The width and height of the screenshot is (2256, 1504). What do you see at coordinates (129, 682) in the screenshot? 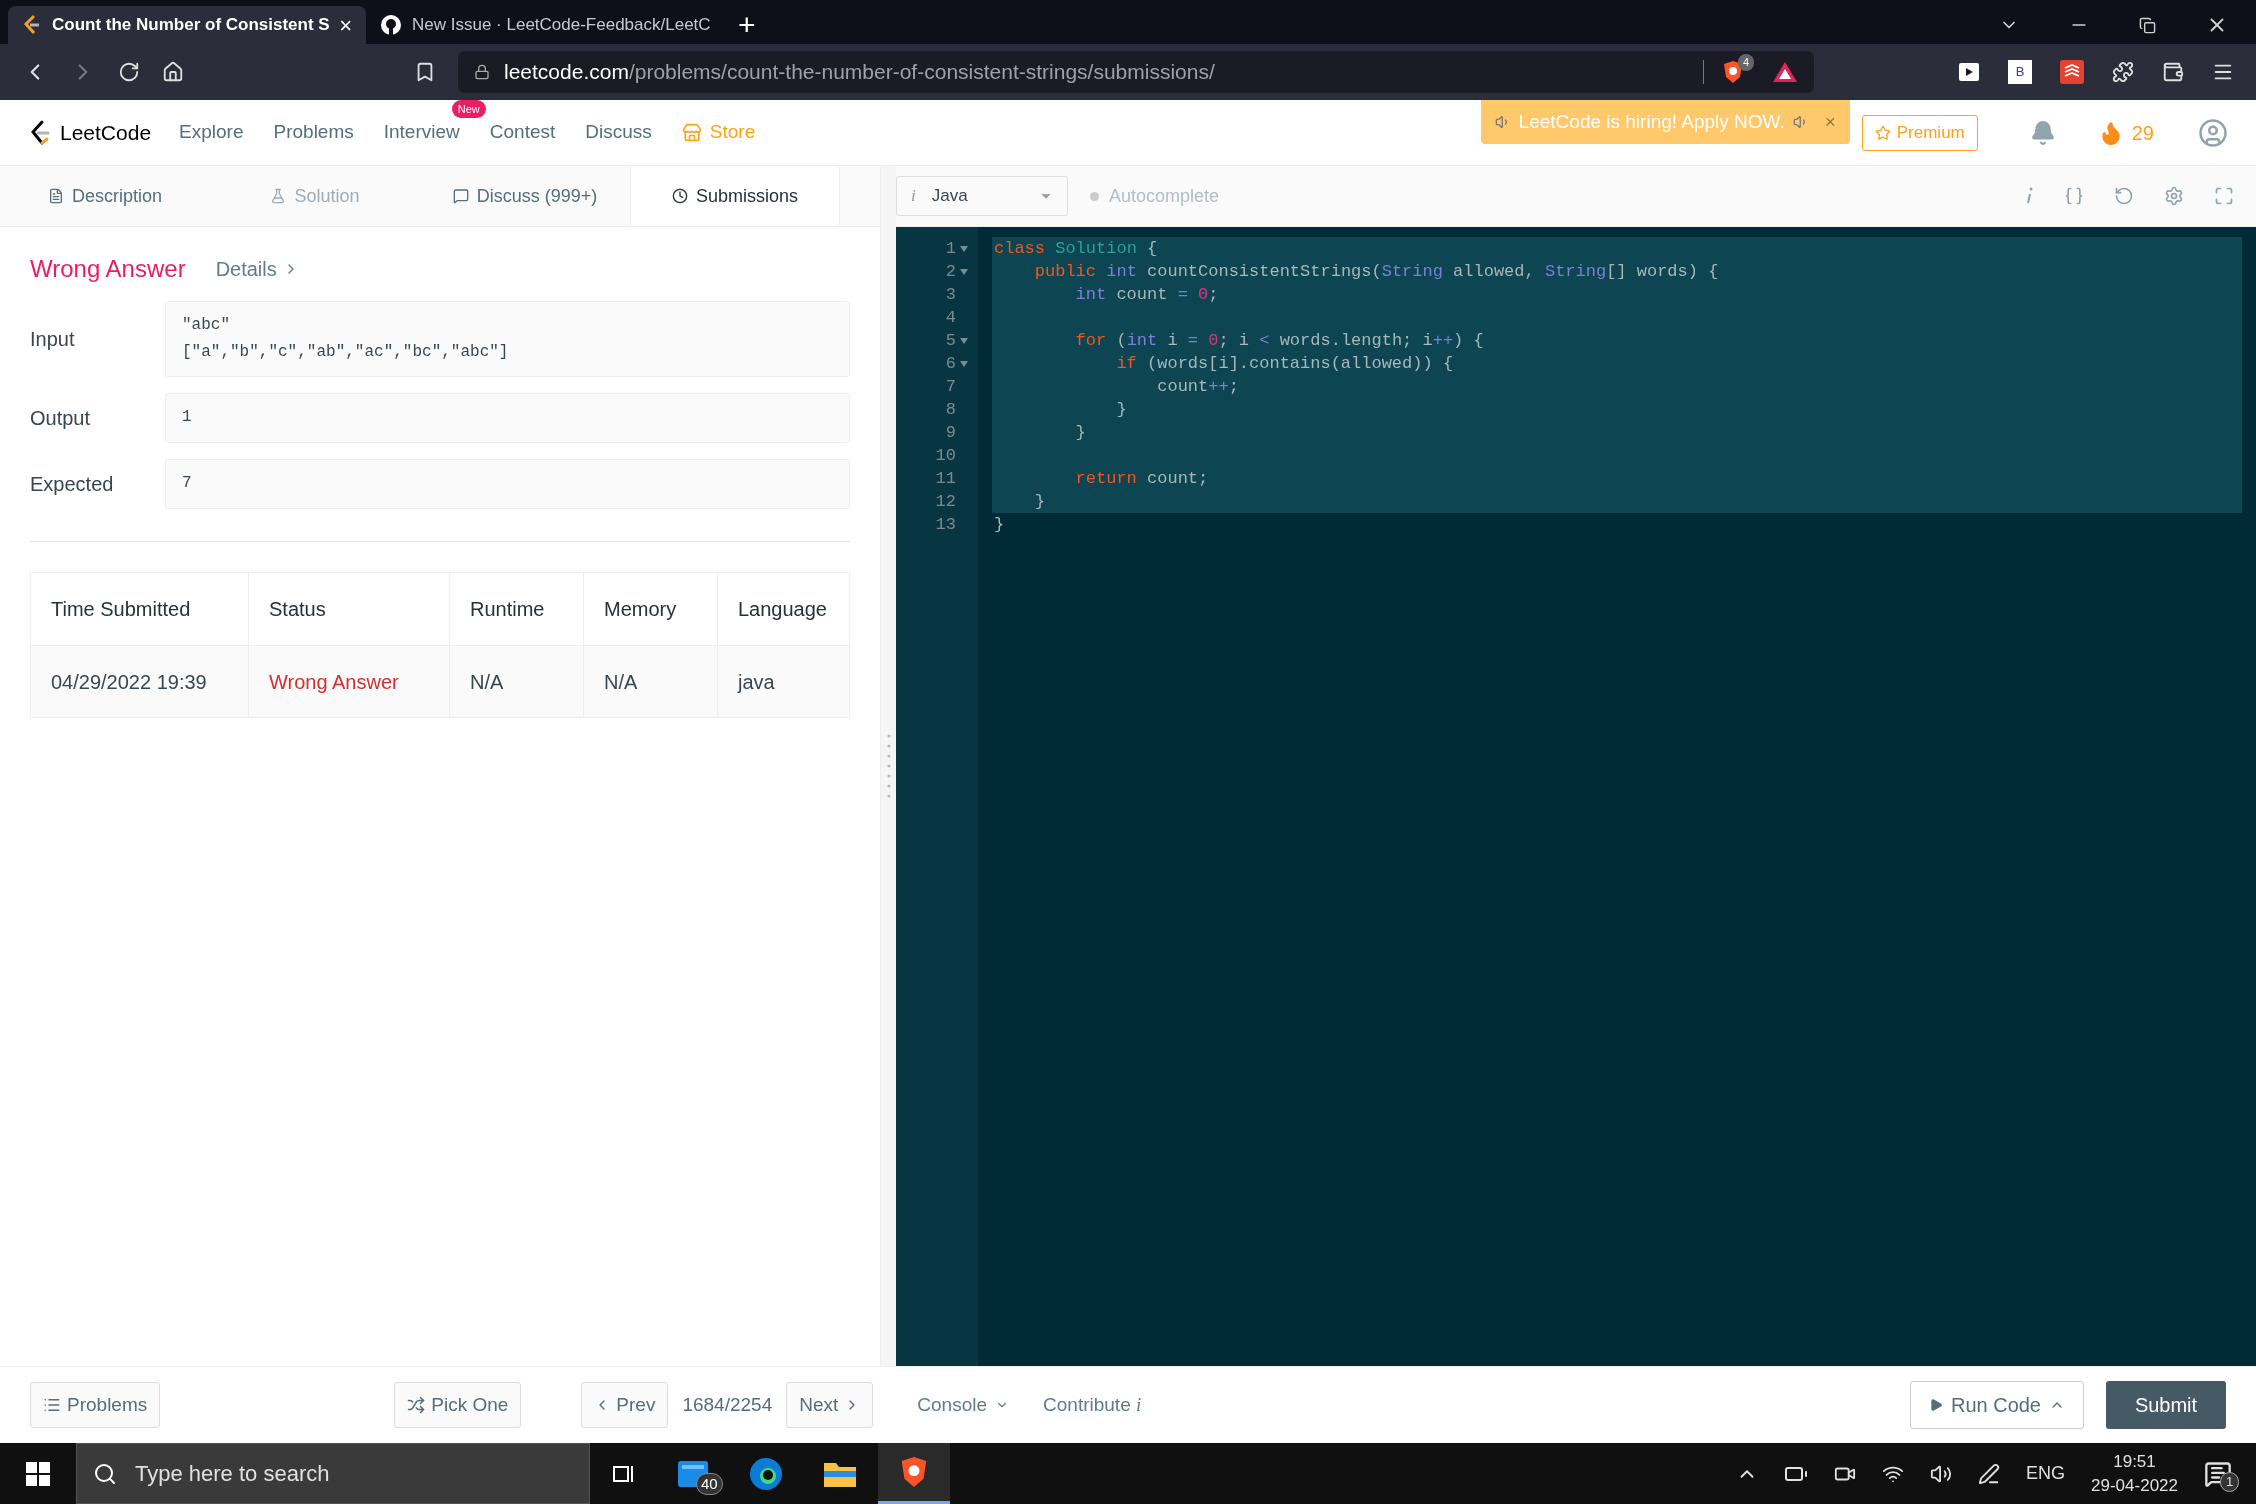
I see `table-cell-text: 04/29/2022 19:39` at bounding box center [129, 682].